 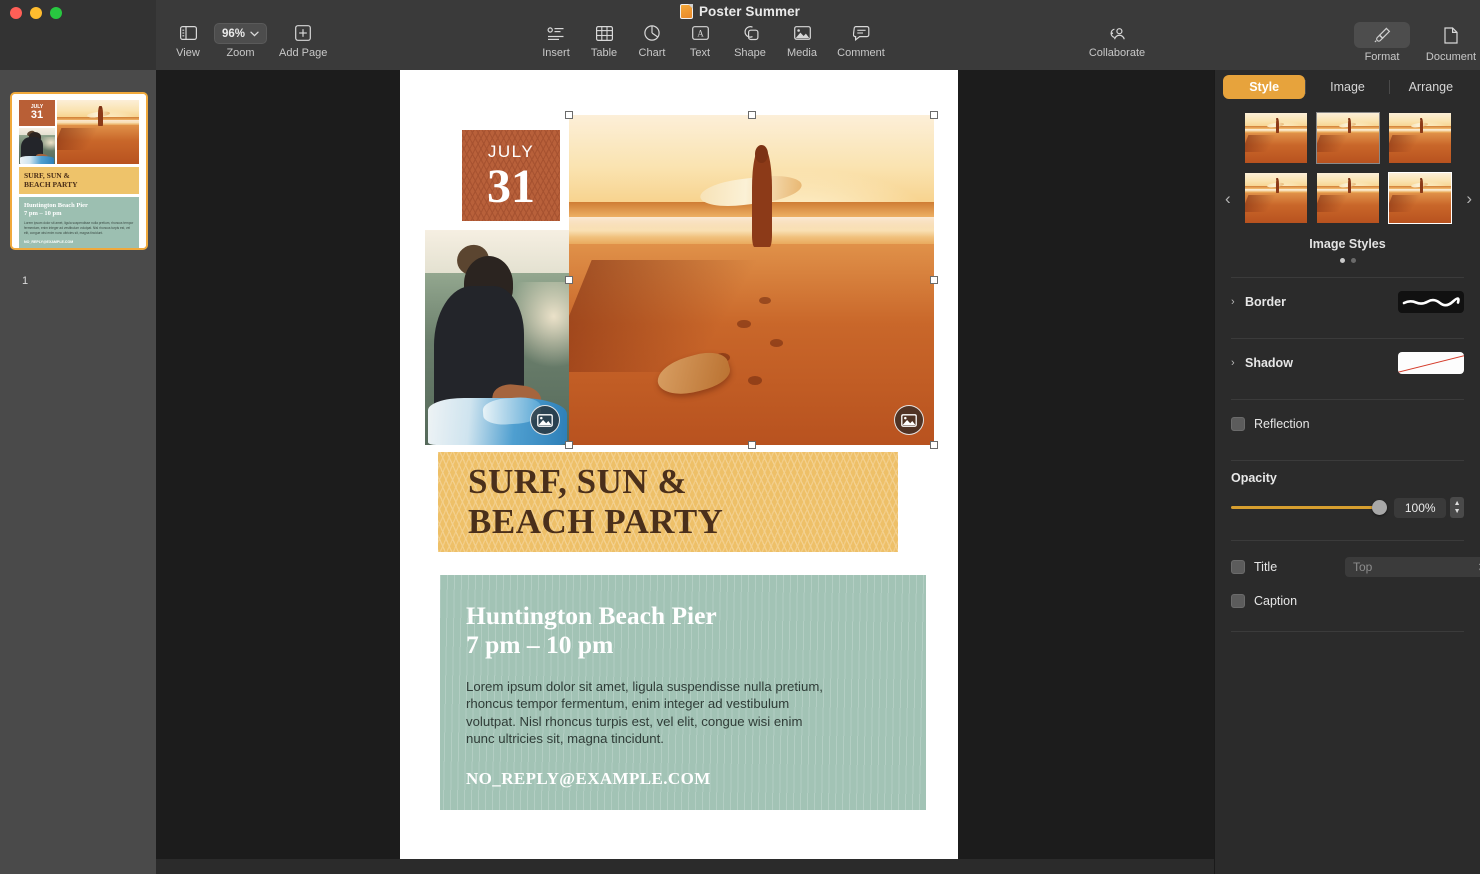 What do you see at coordinates (545, 420) in the screenshot?
I see `image-placeholder-icon-small` at bounding box center [545, 420].